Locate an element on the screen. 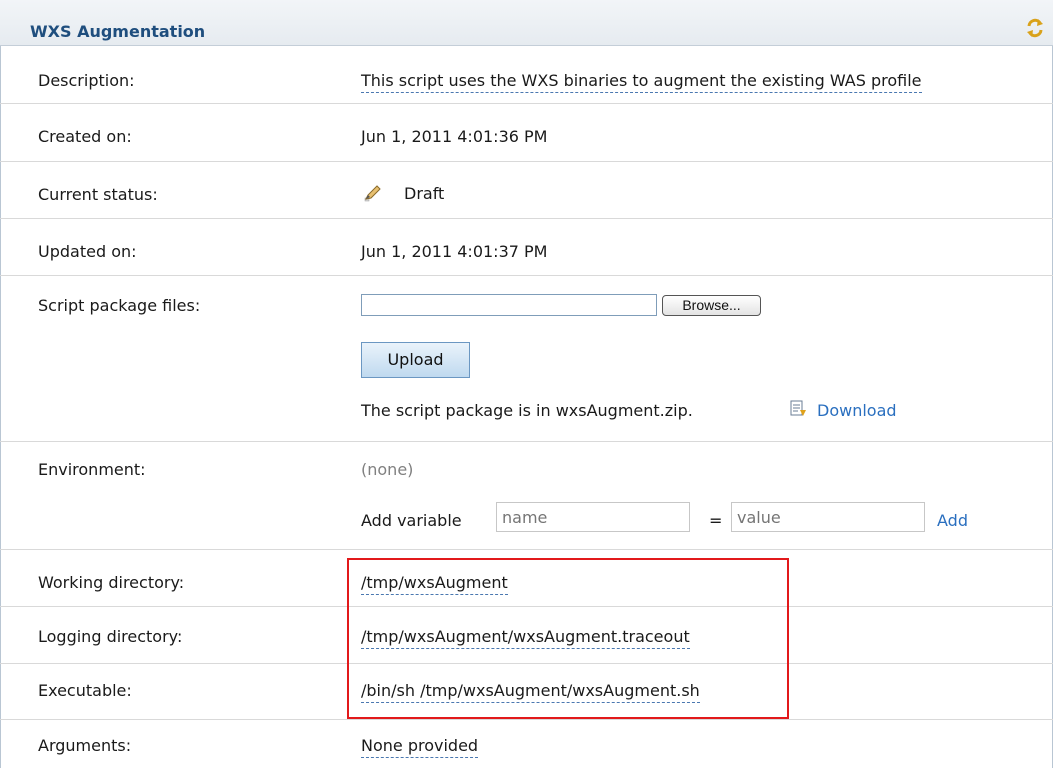  created-on-label: Created on: is located at coordinates (85, 136).